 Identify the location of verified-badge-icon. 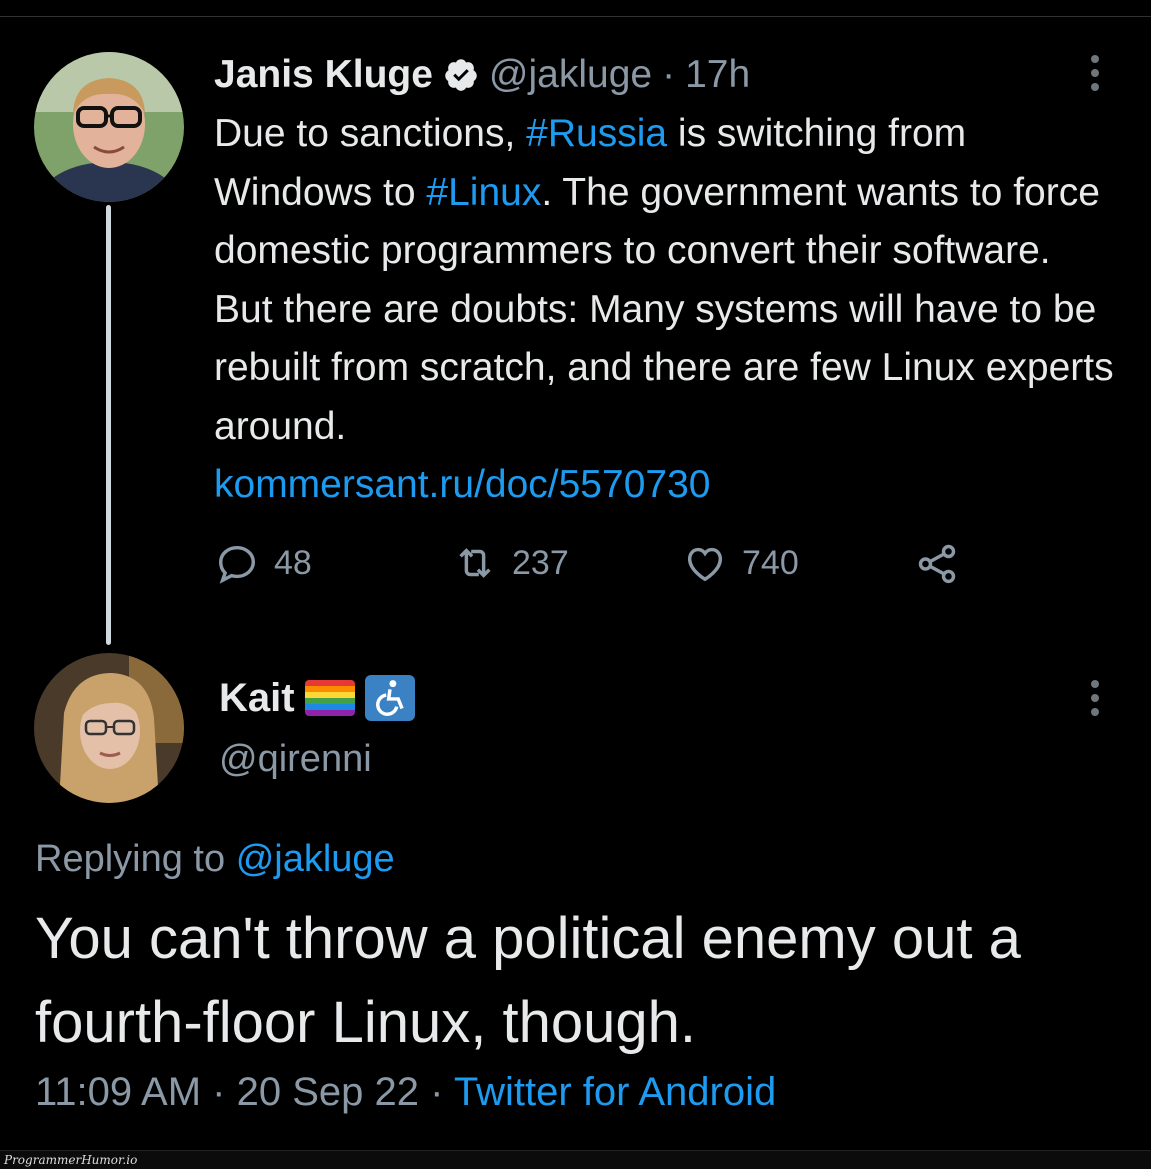
(461, 75).